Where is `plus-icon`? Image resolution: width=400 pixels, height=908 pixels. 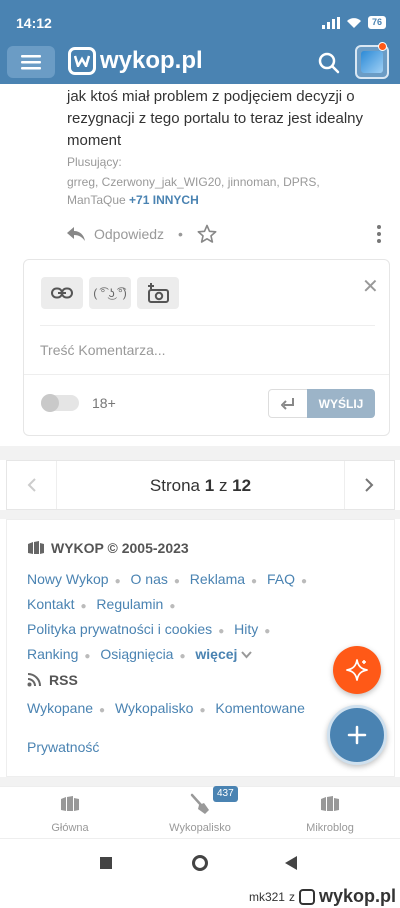
plus-icon is located at coordinates (357, 735).